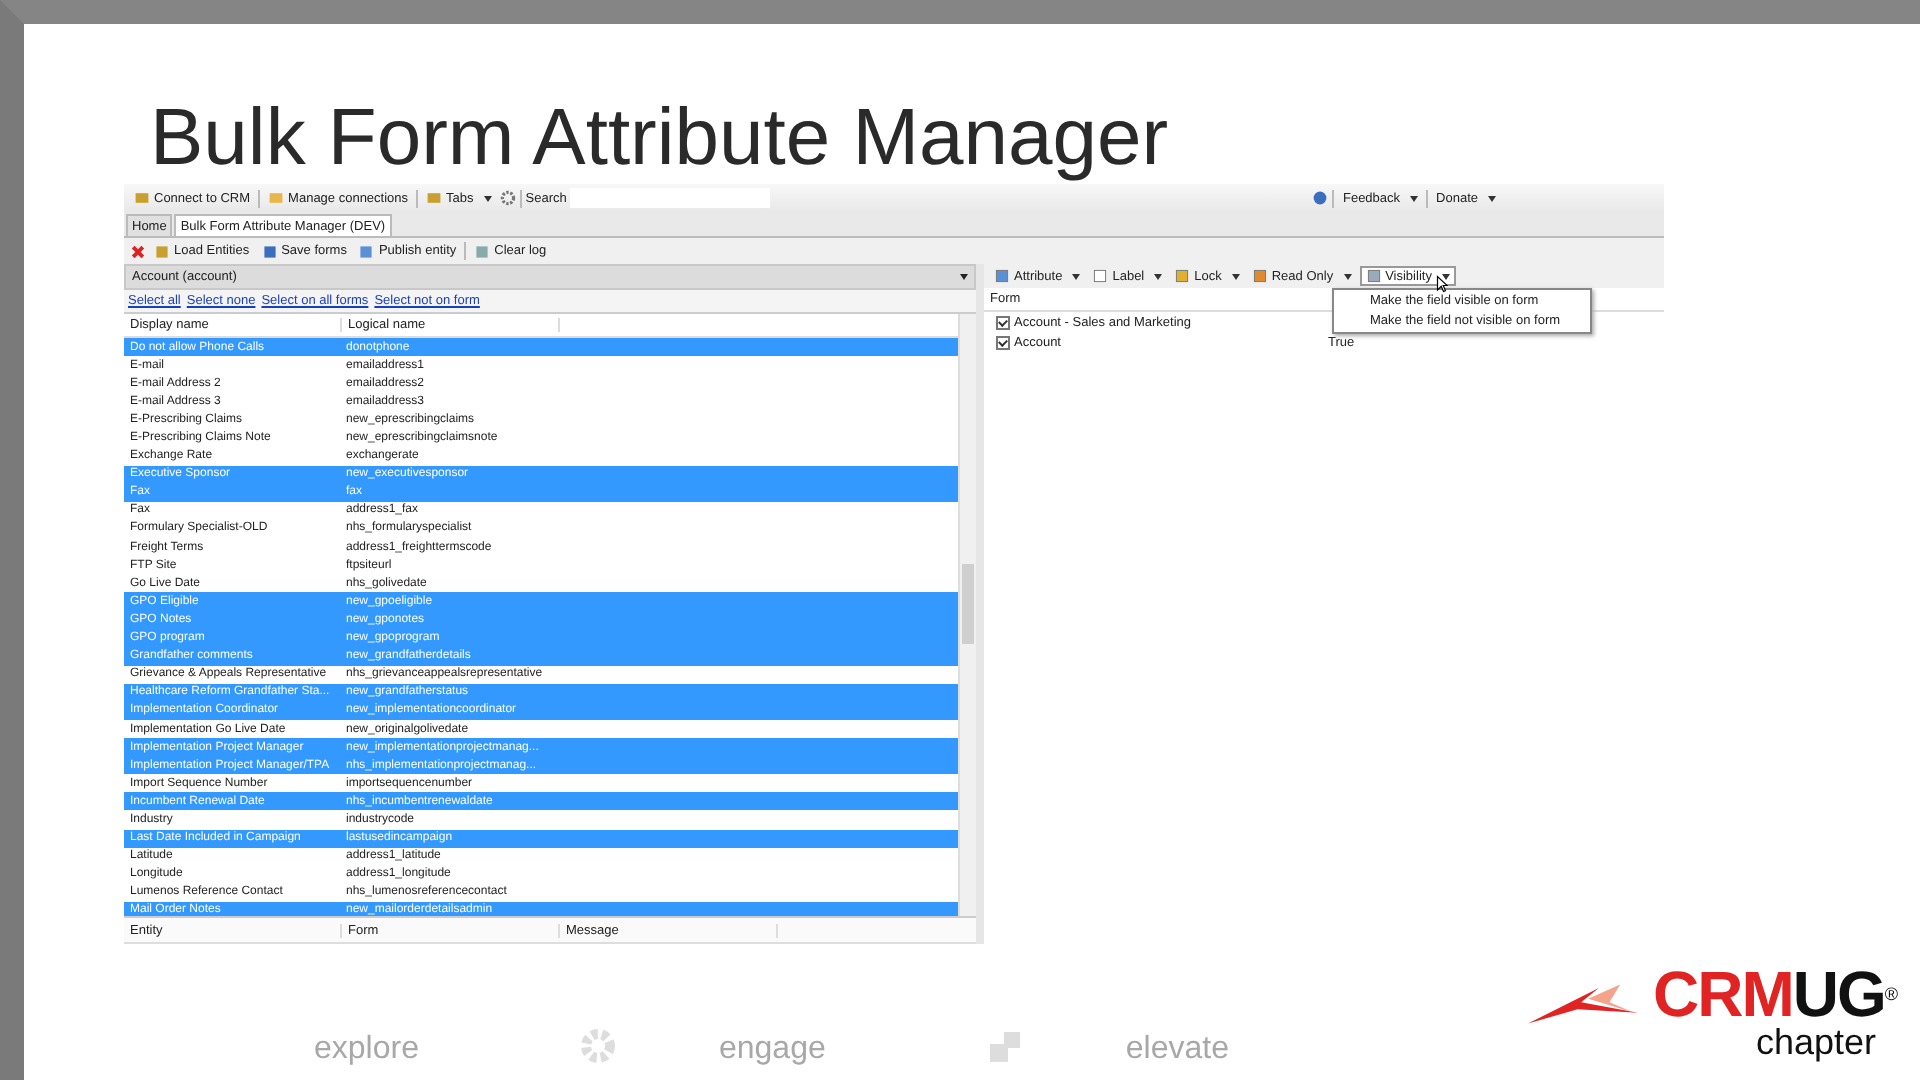 Image resolution: width=1920 pixels, height=1080 pixels. What do you see at coordinates (1005, 1046) in the screenshot?
I see `blocks-icon` at bounding box center [1005, 1046].